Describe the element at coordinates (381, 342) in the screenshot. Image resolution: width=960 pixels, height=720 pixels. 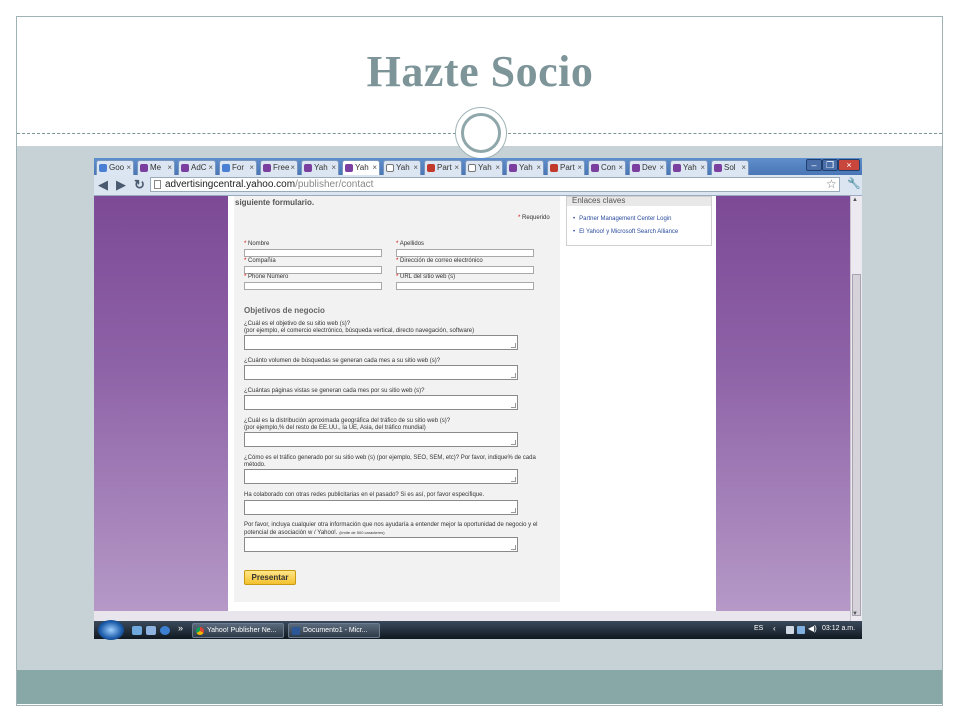
I see `question-1-textarea` at that location.